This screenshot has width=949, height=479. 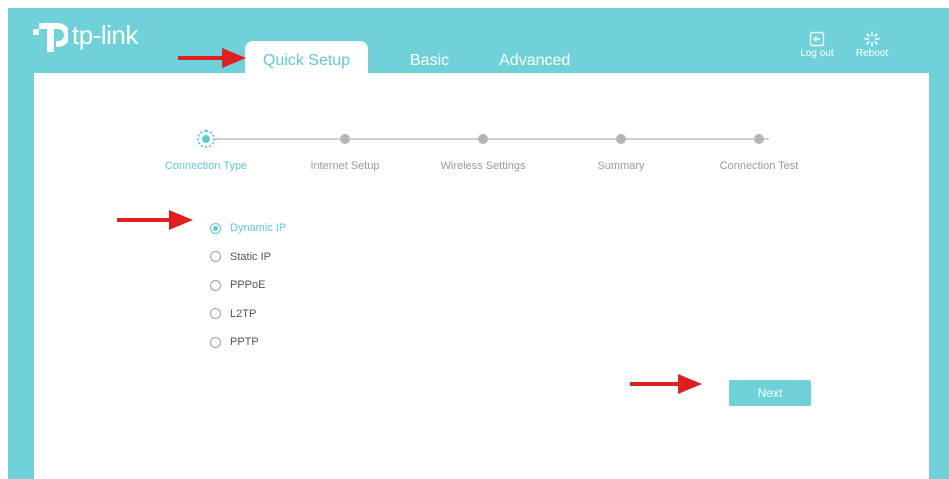 I want to click on option-dynamic-ip: Dynamic IP, so click(x=248, y=228).